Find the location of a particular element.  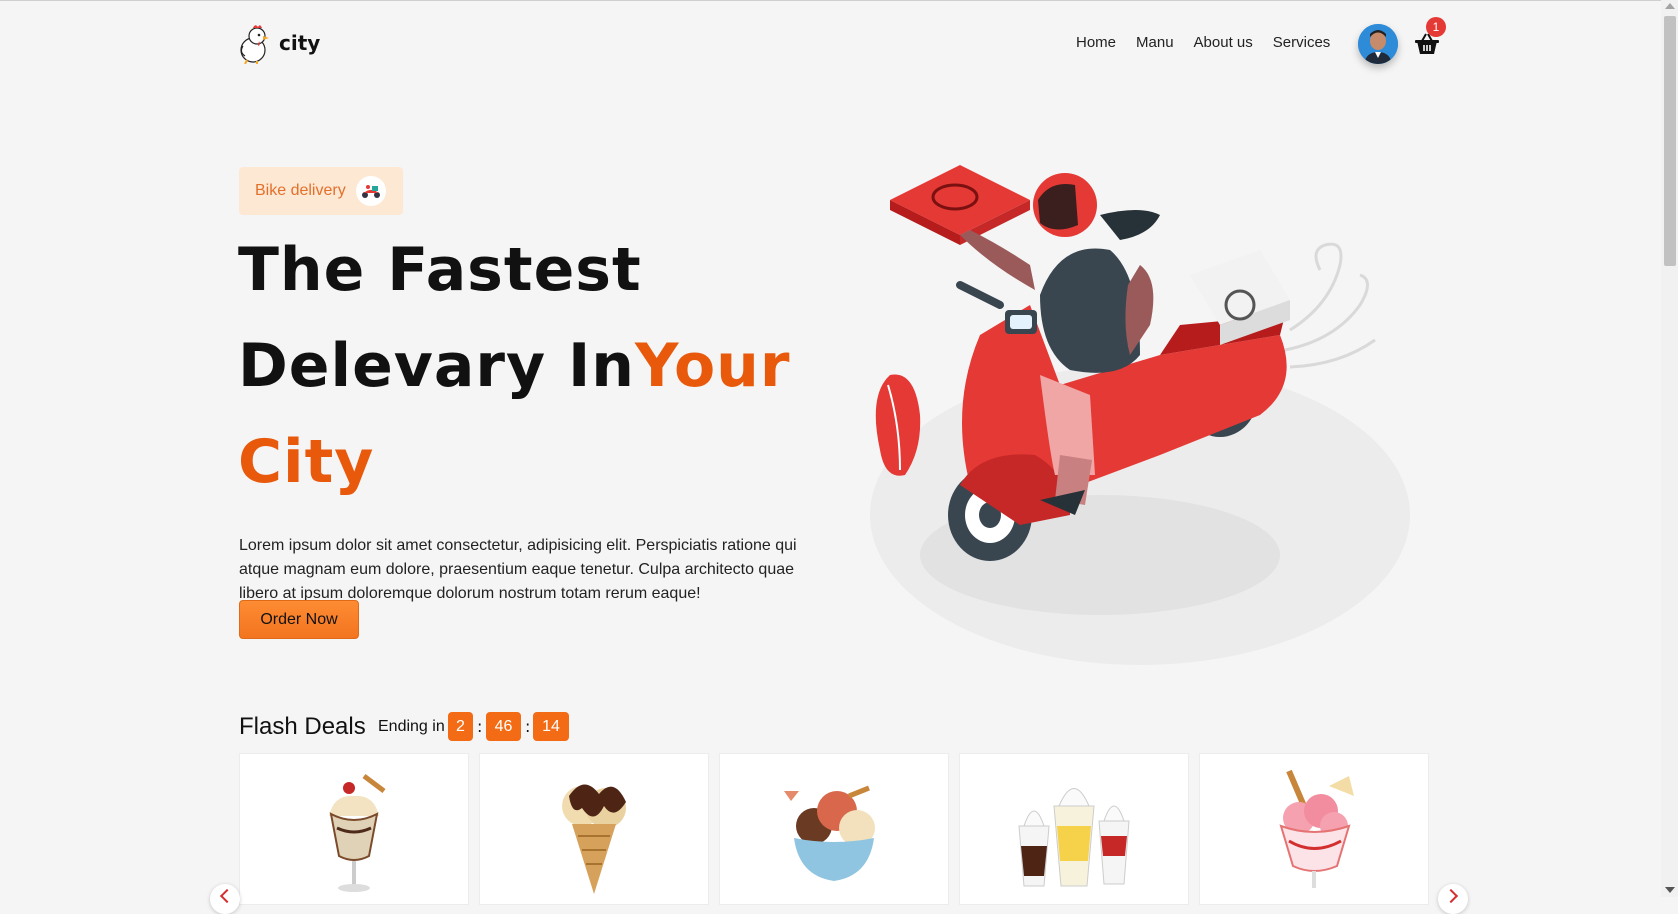

carousel-prev-button is located at coordinates (225, 899).